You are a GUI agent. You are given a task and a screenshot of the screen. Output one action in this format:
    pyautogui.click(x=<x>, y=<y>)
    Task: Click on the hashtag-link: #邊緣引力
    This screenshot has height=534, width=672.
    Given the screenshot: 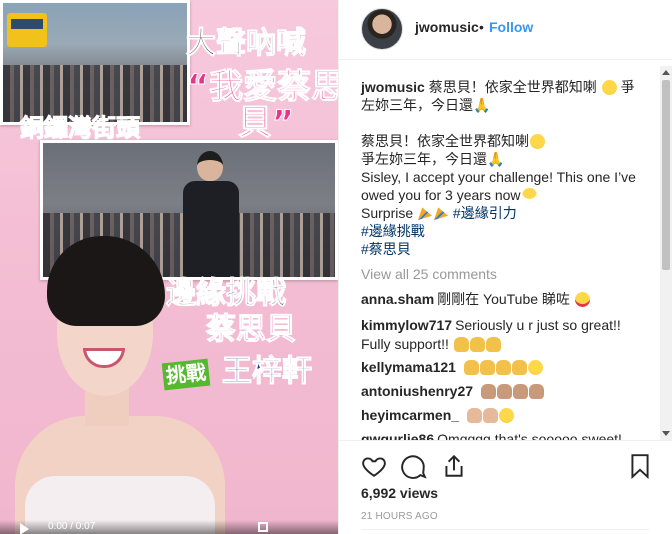 What is the action you would take?
    pyautogui.click(x=485, y=213)
    